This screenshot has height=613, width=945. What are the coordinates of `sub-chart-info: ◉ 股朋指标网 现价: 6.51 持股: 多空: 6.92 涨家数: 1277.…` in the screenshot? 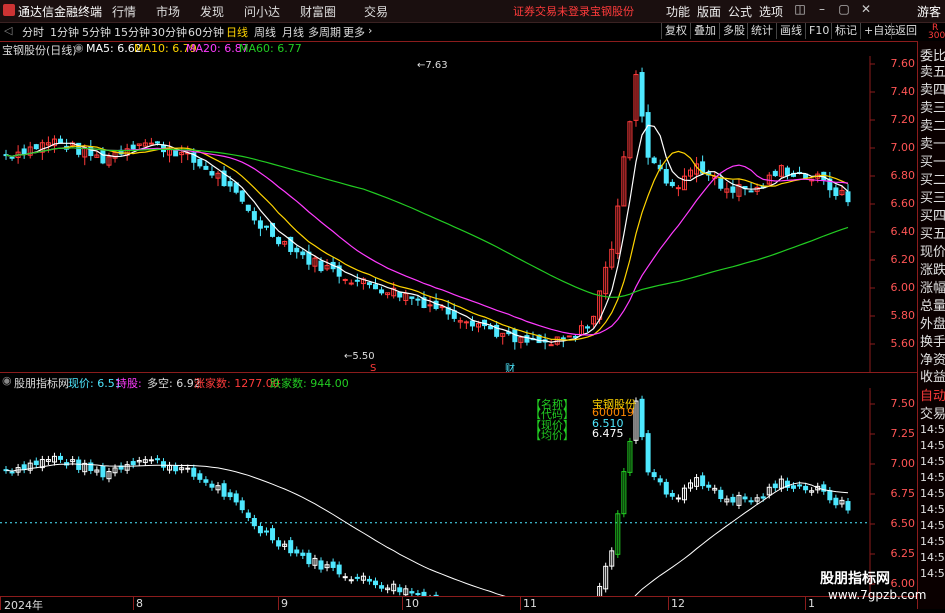 It's located at (435, 382).